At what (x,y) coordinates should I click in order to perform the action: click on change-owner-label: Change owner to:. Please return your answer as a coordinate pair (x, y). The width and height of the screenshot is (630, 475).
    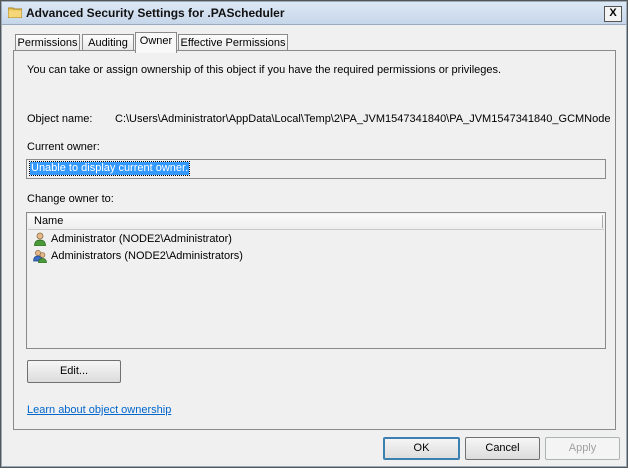
    Looking at the image, I should click on (70, 199).